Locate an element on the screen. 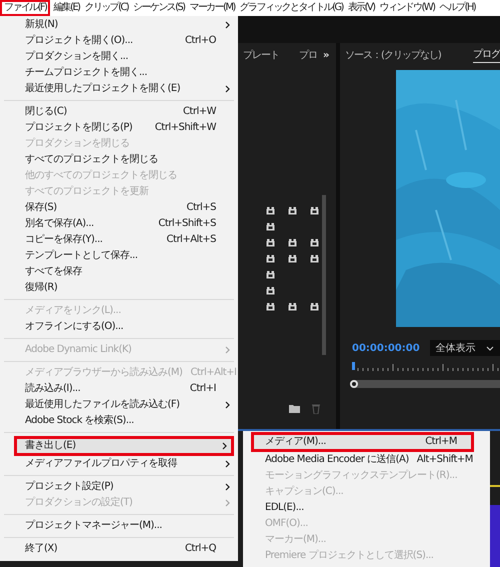 This screenshot has width=500, height=567. menu-bar-item: グラフィックとタイトル(G) is located at coordinates (291, 8).